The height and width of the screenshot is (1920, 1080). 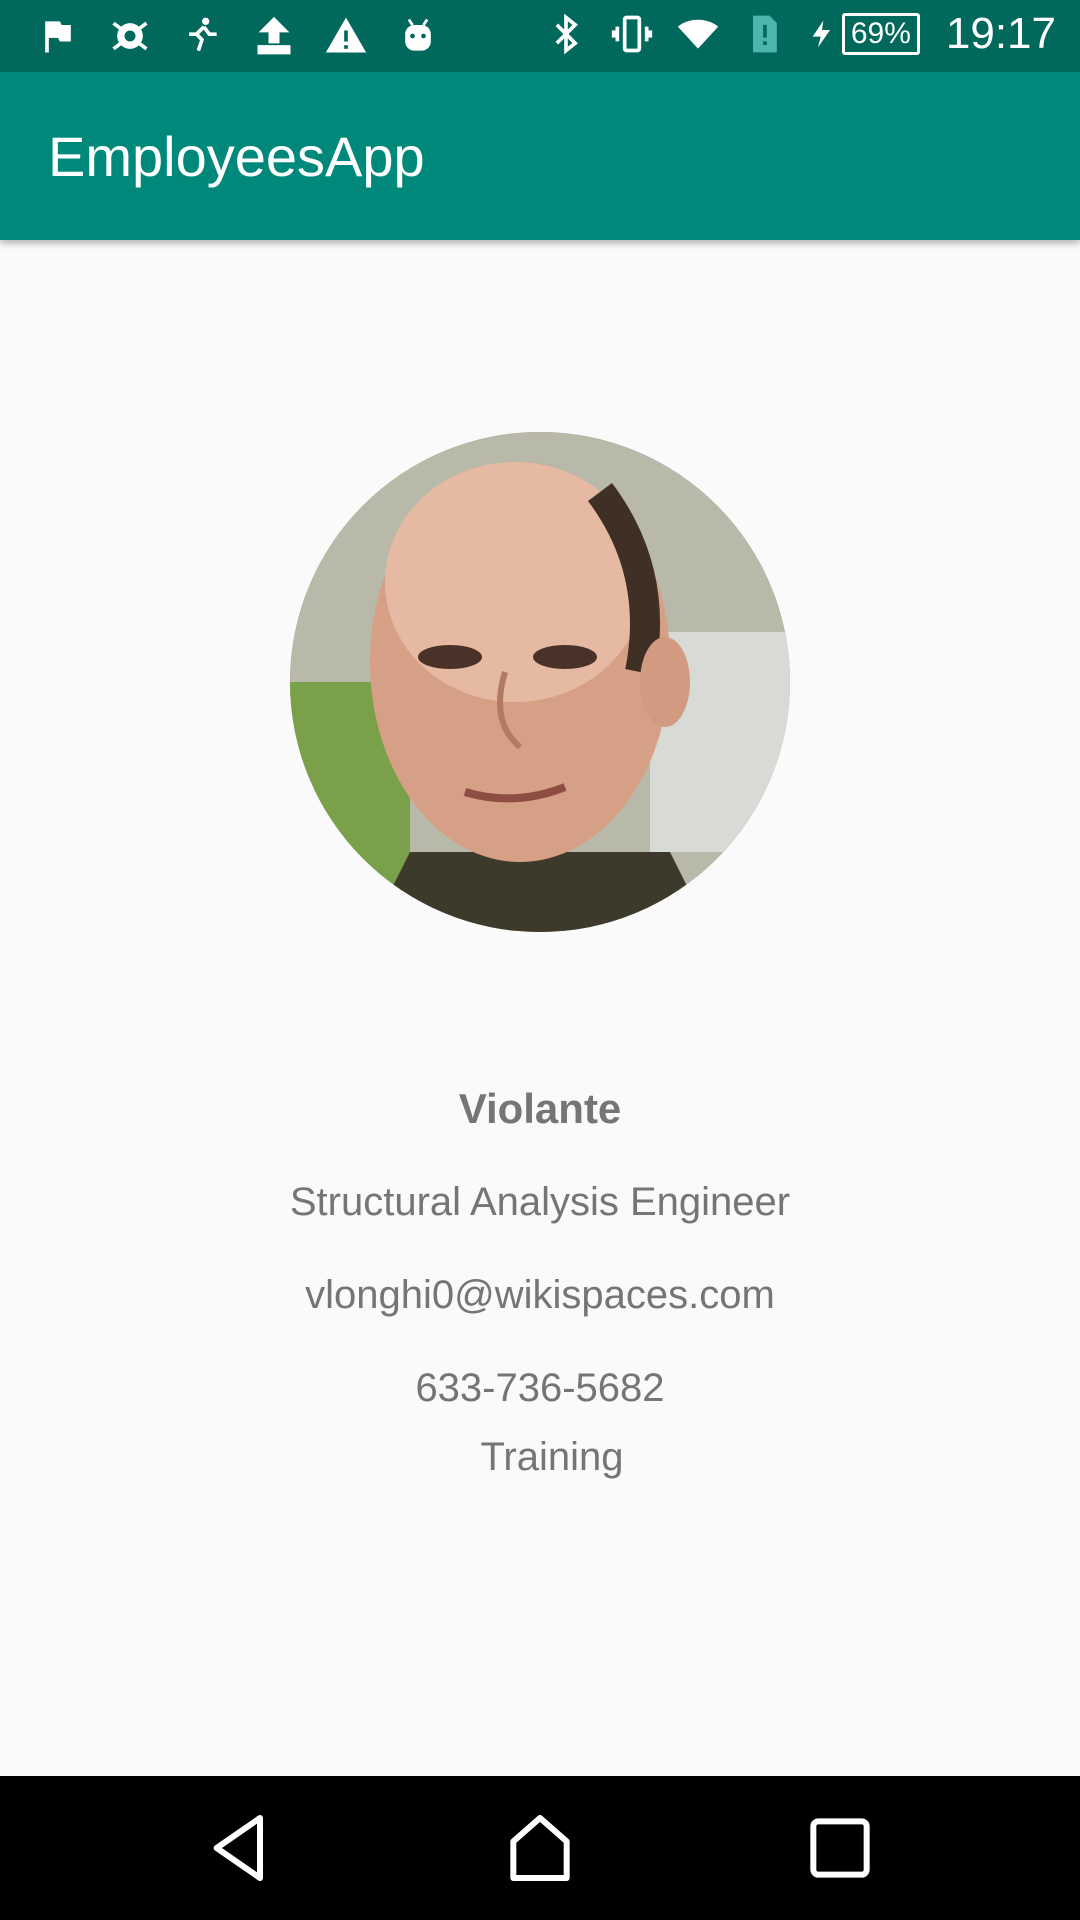 What do you see at coordinates (540, 1108) in the screenshot?
I see `employee-name: Violante` at bounding box center [540, 1108].